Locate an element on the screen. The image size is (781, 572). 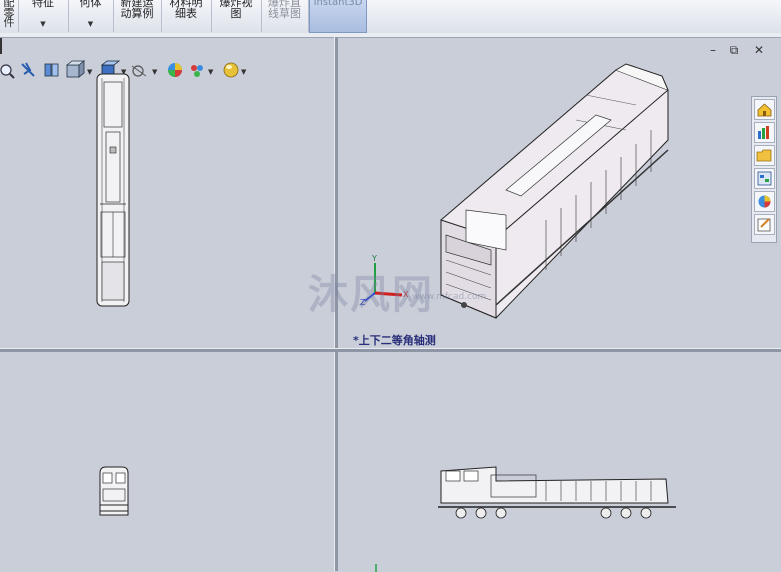
task-pane-file-explorer-button is located at coordinates (764, 155).